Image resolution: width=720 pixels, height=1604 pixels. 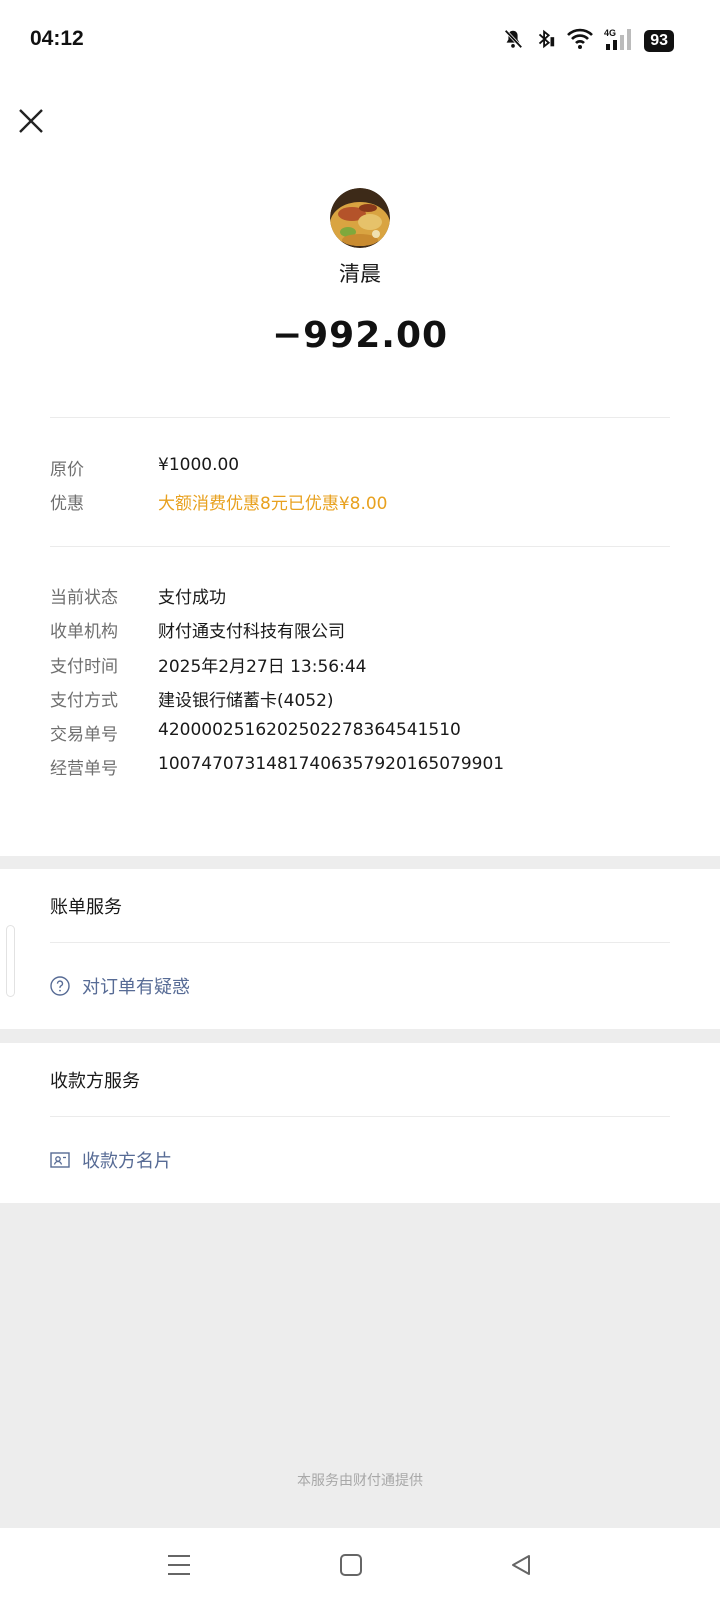 I want to click on bill-service-card: 账单服务 对订单有疑惑, so click(x=360, y=949).